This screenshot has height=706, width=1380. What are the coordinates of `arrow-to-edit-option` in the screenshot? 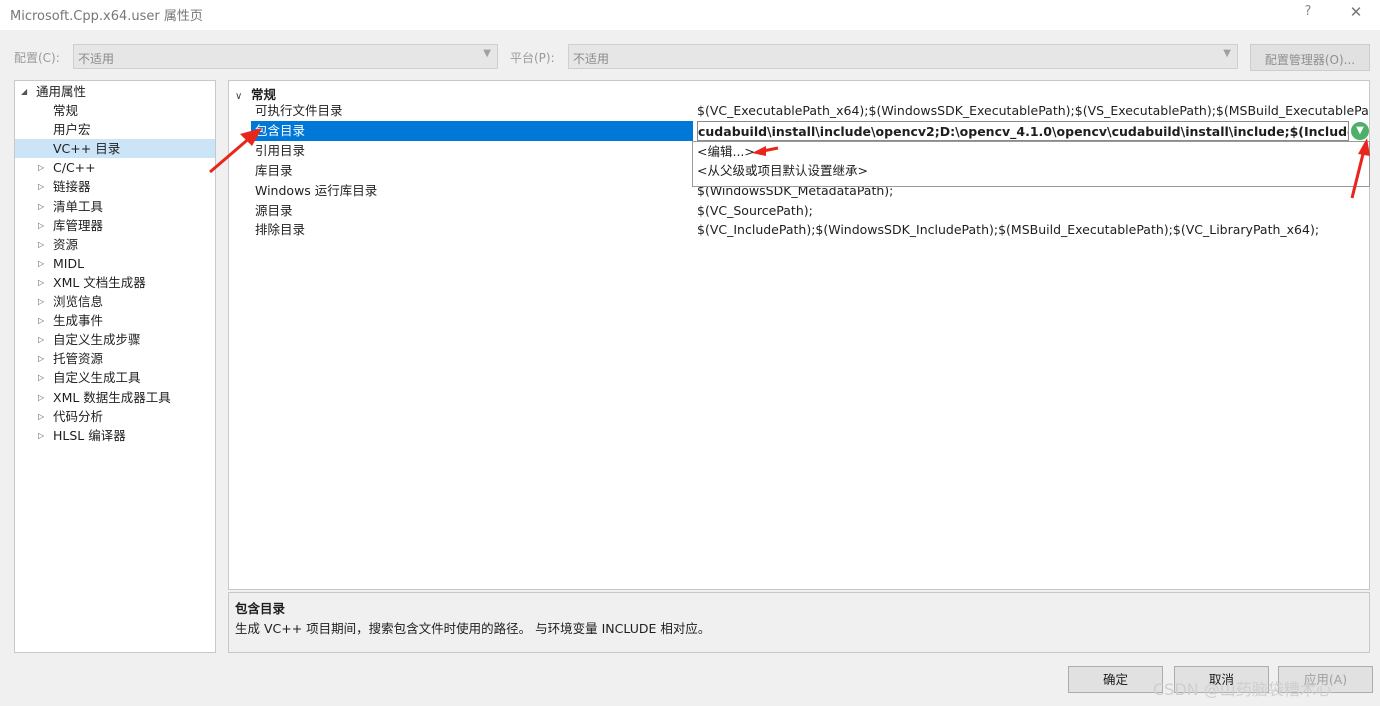 It's located at (765, 151).